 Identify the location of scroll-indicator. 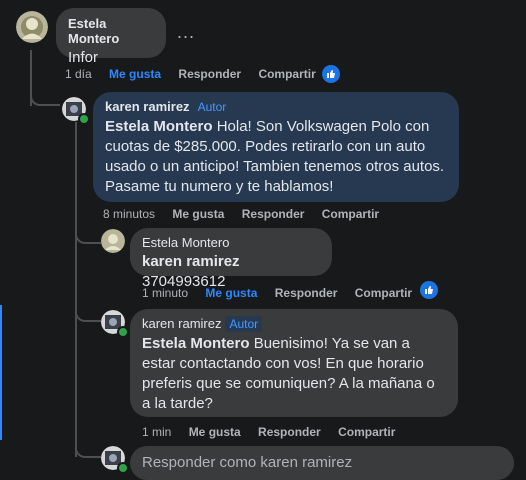
(1, 372).